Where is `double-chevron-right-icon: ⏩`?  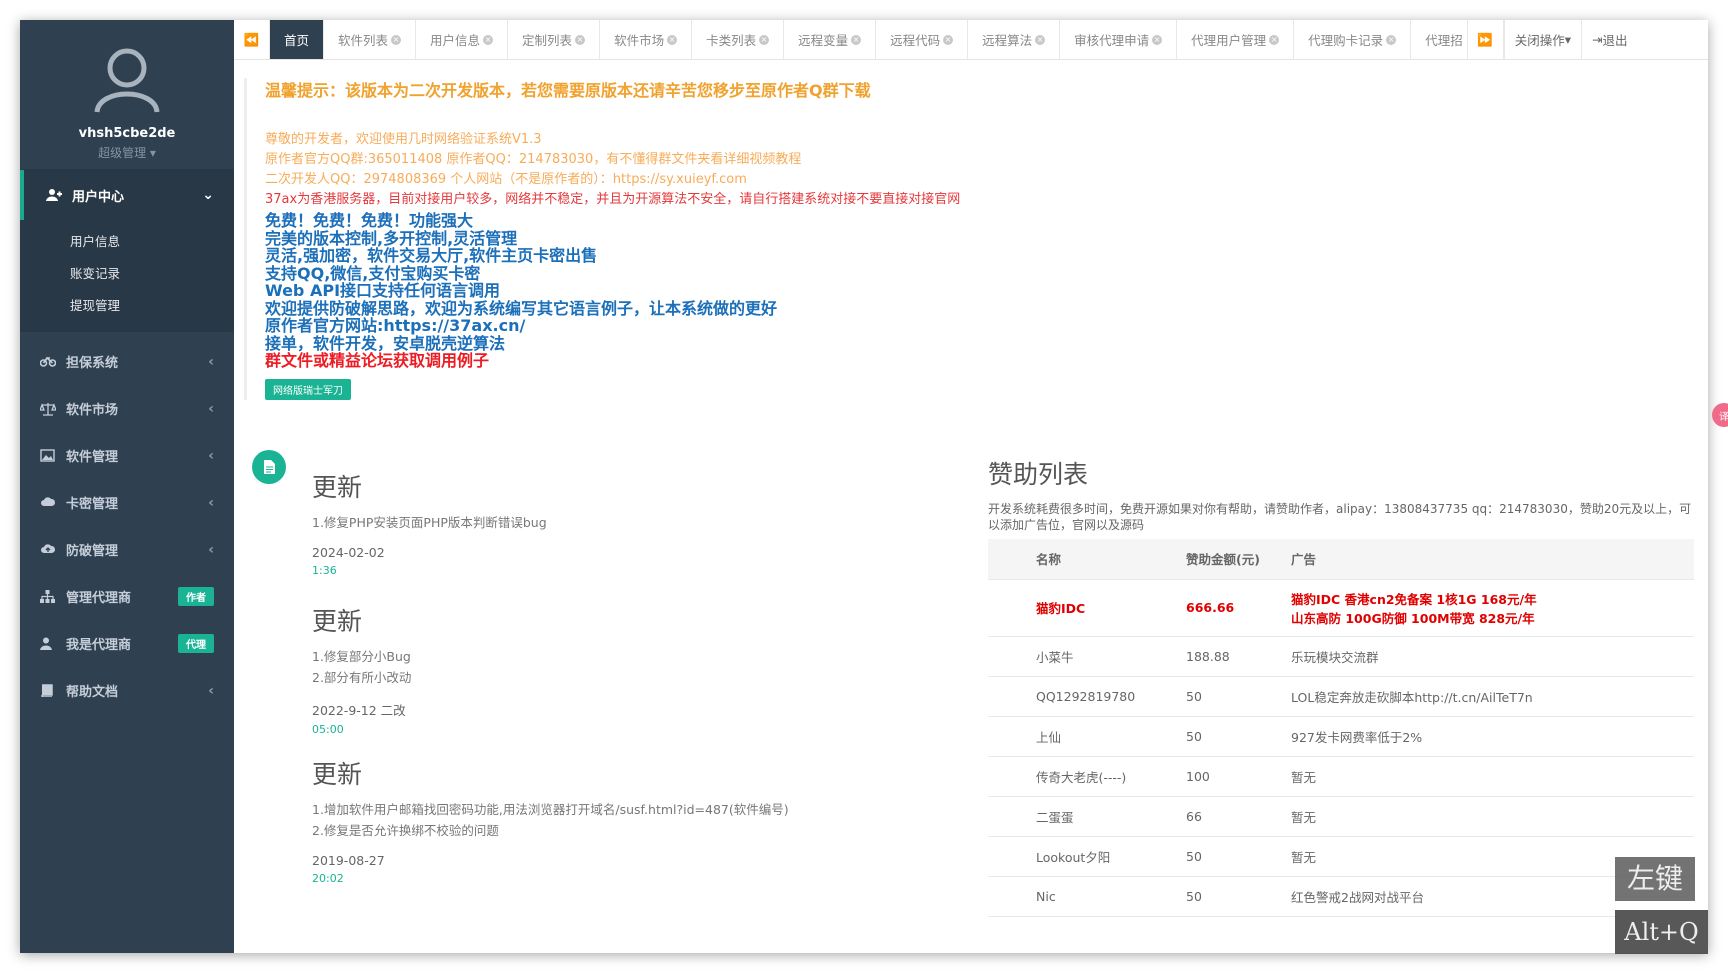
double-chevron-right-icon: ⏩ is located at coordinates (1485, 39).